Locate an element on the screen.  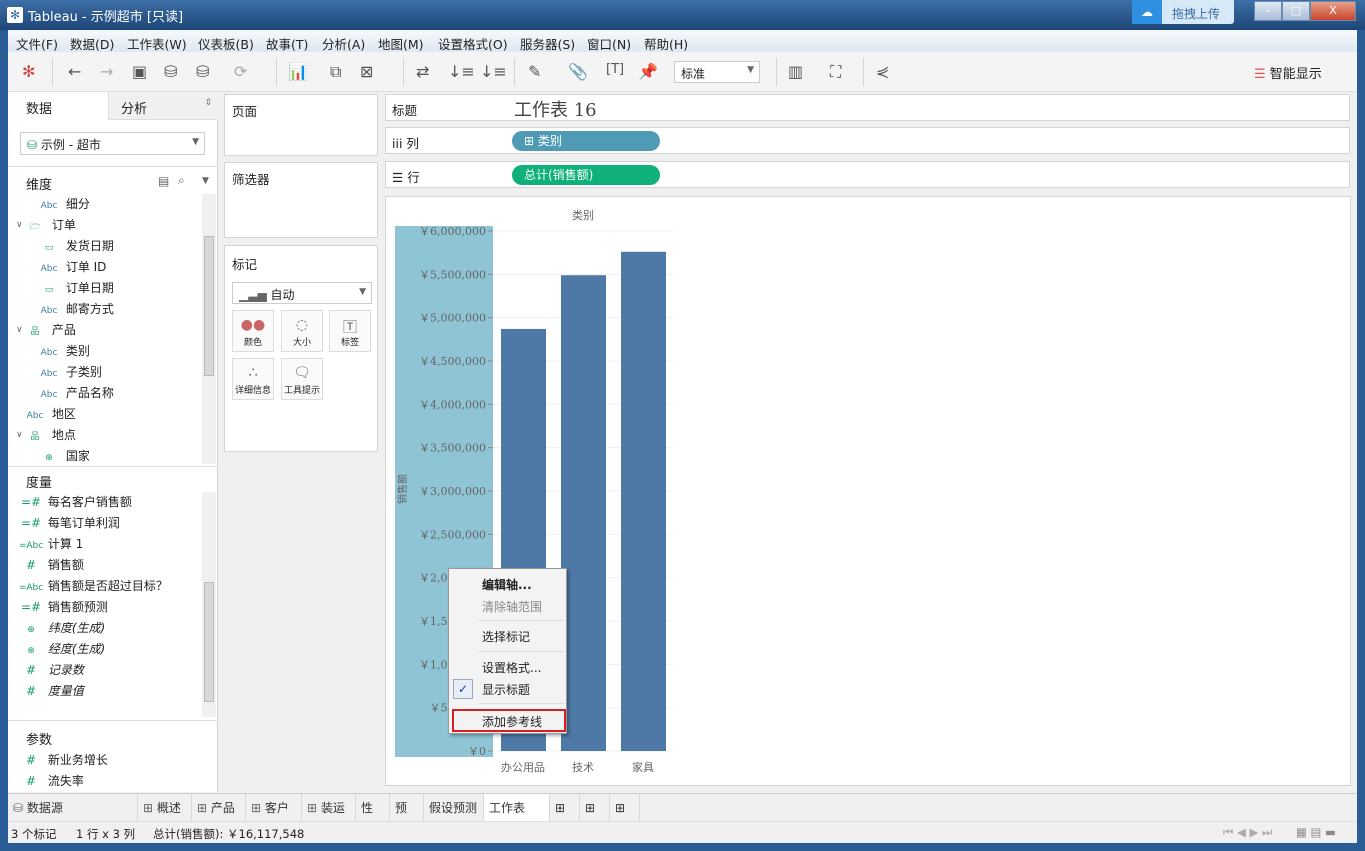
sort-ascending-icon: ↓≡ is located at coordinates (461, 71).